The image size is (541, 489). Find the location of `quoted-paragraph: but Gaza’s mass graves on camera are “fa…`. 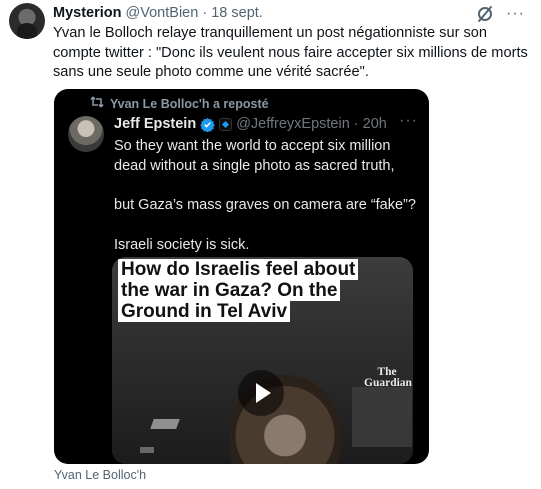

quoted-paragraph: but Gaza’s mass graves on camera are “fa… is located at coordinates (265, 205).